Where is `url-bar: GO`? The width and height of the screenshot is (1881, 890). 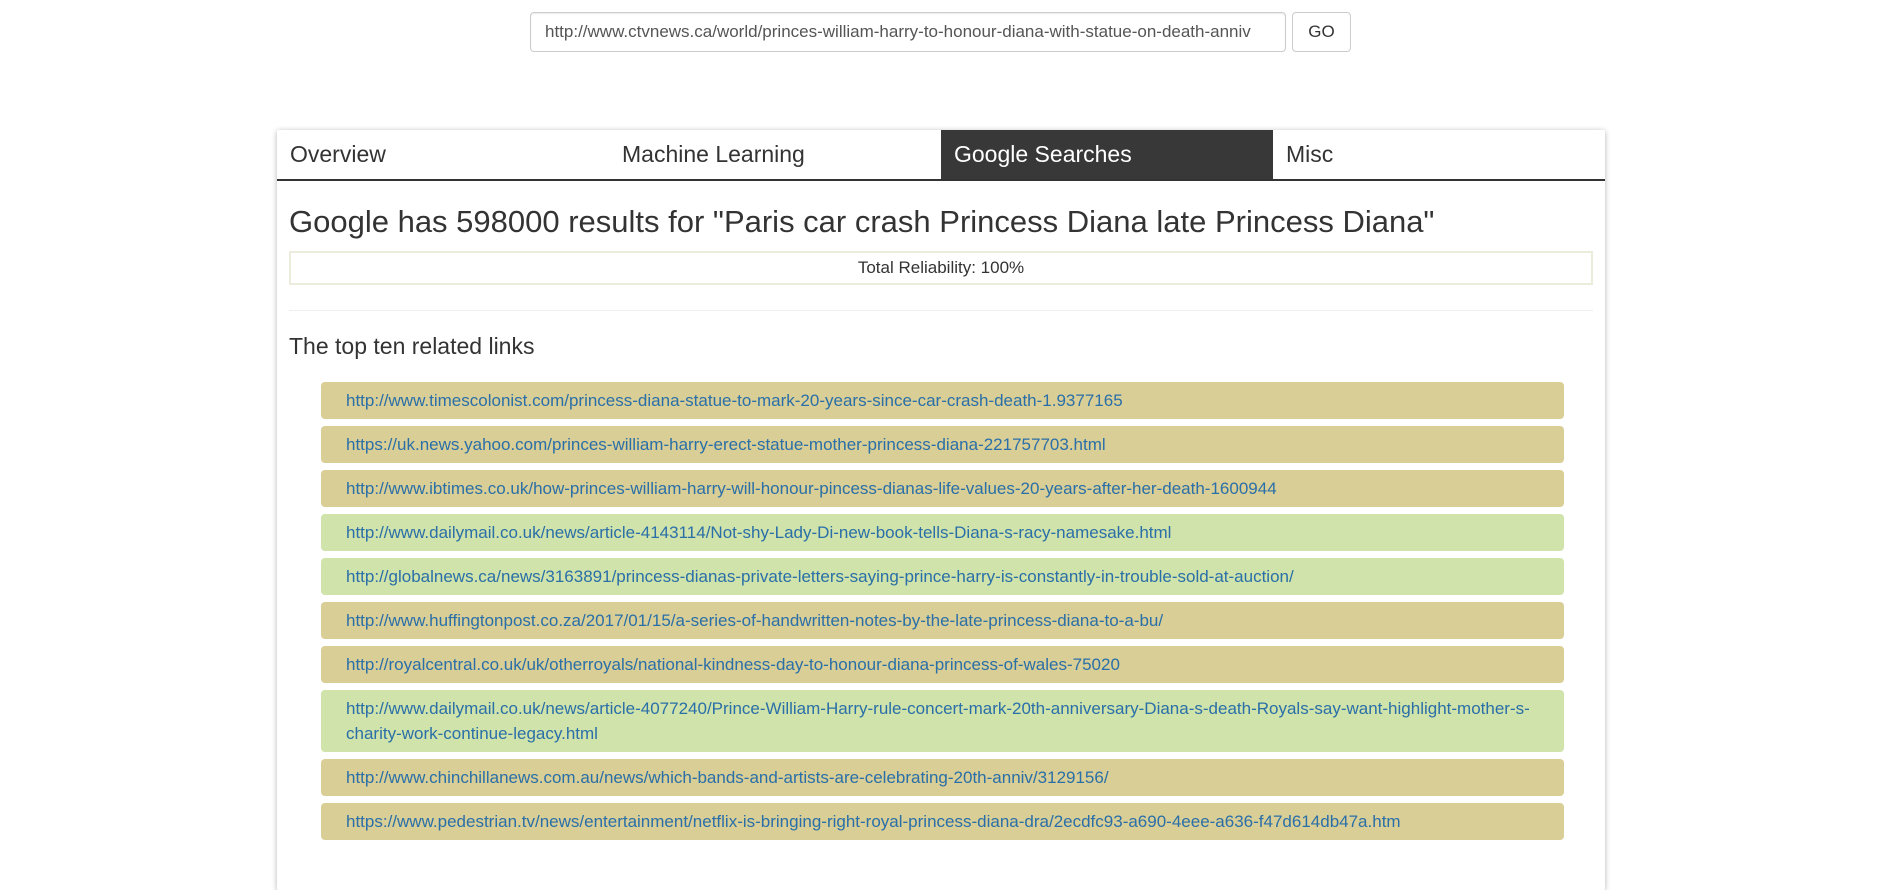
url-bar: GO is located at coordinates (940, 32).